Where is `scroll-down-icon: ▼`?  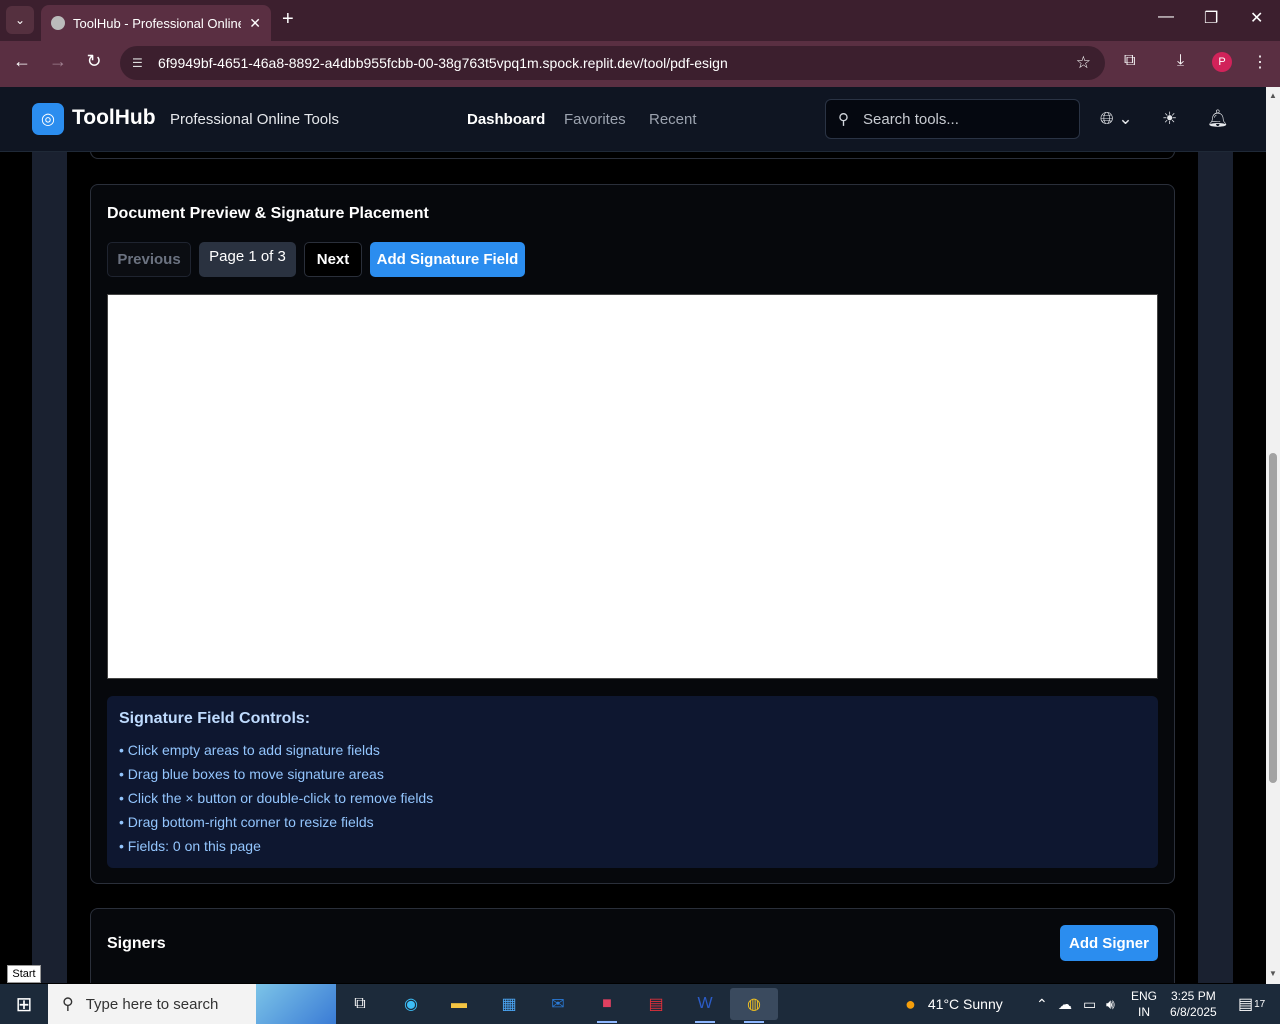 scroll-down-icon: ▼ is located at coordinates (1273, 973).